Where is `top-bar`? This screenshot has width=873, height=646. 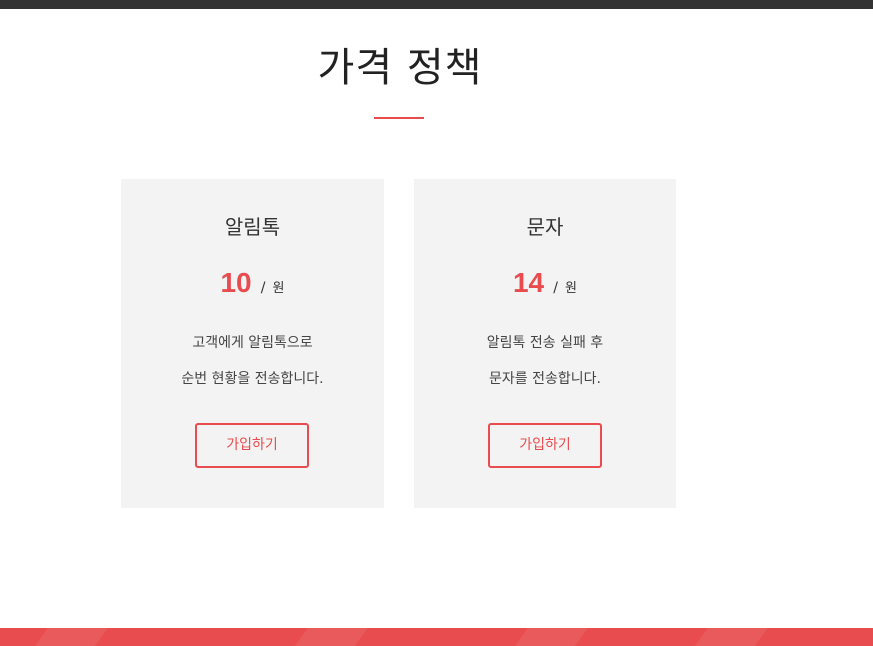
top-bar is located at coordinates (436, 4).